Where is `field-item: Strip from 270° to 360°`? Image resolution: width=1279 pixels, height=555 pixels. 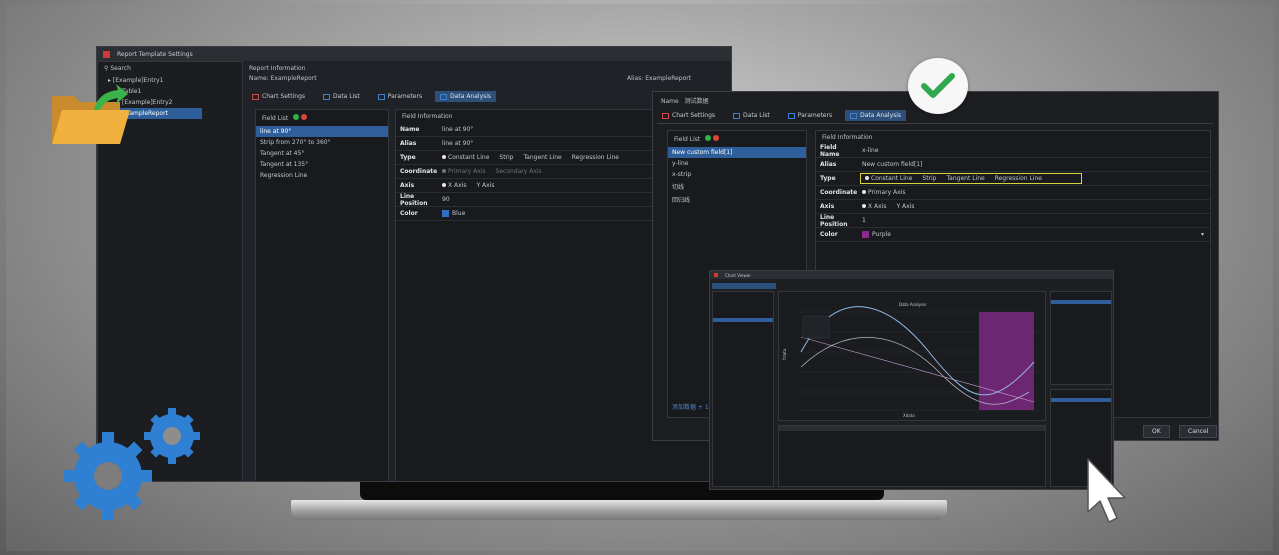 field-item: Strip from 270° to 360° is located at coordinates (322, 142).